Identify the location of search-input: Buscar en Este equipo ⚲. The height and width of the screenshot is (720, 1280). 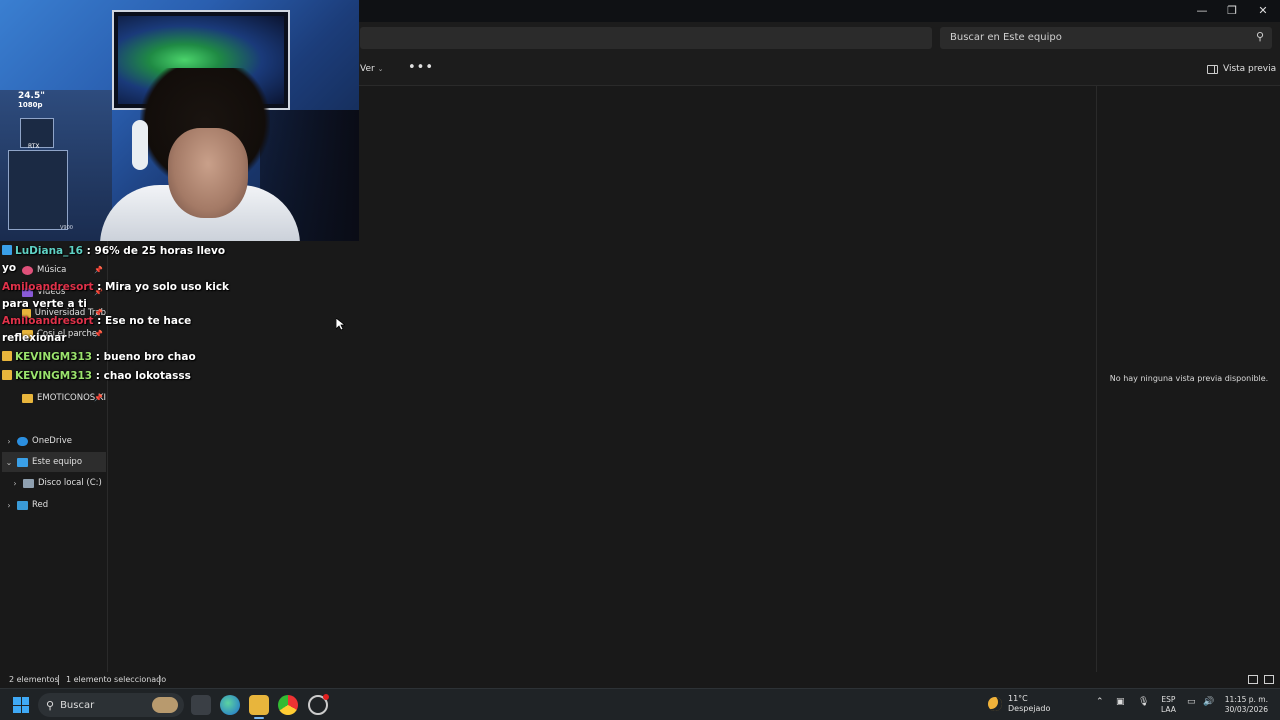
(1106, 38).